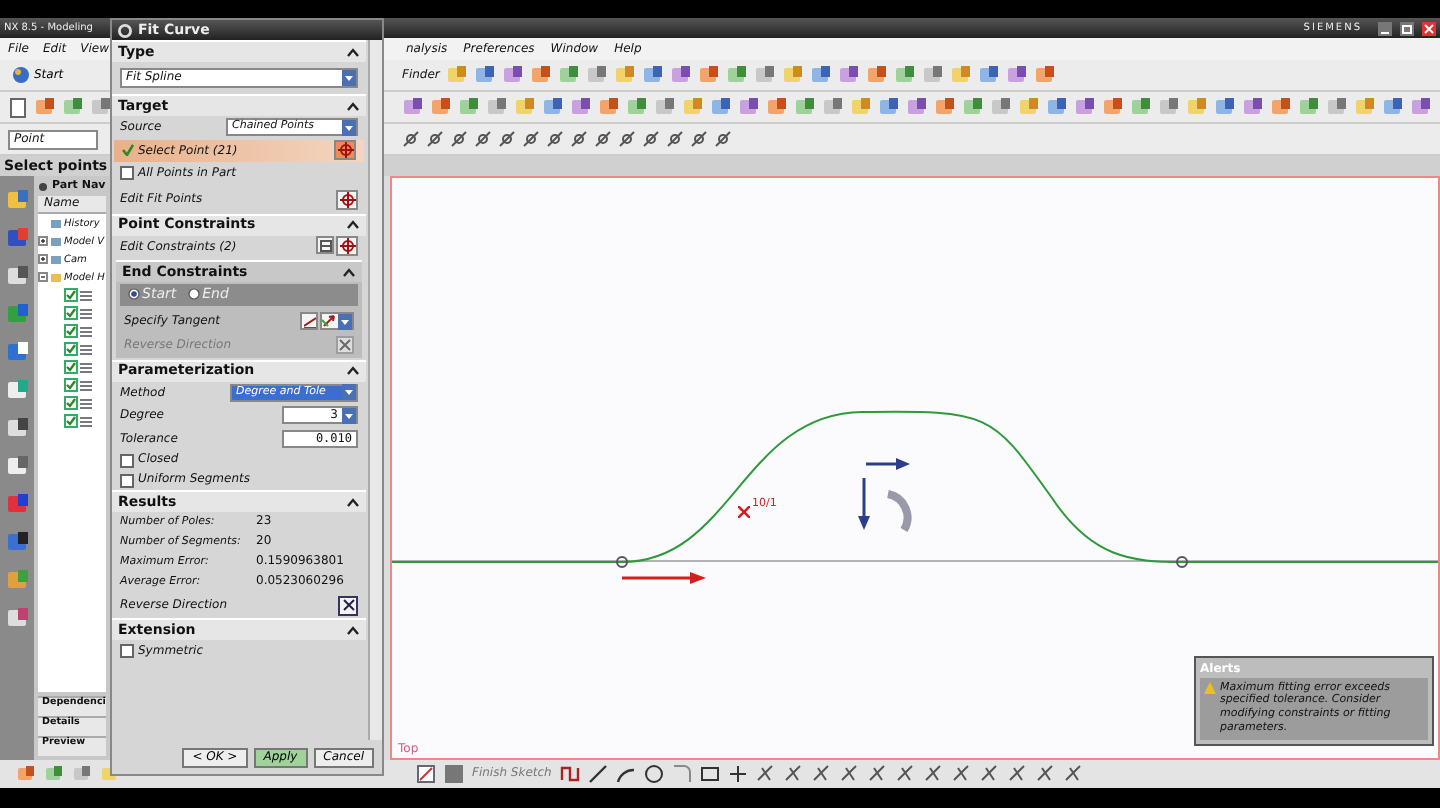  I want to click on fillet-icon, so click(681, 774).